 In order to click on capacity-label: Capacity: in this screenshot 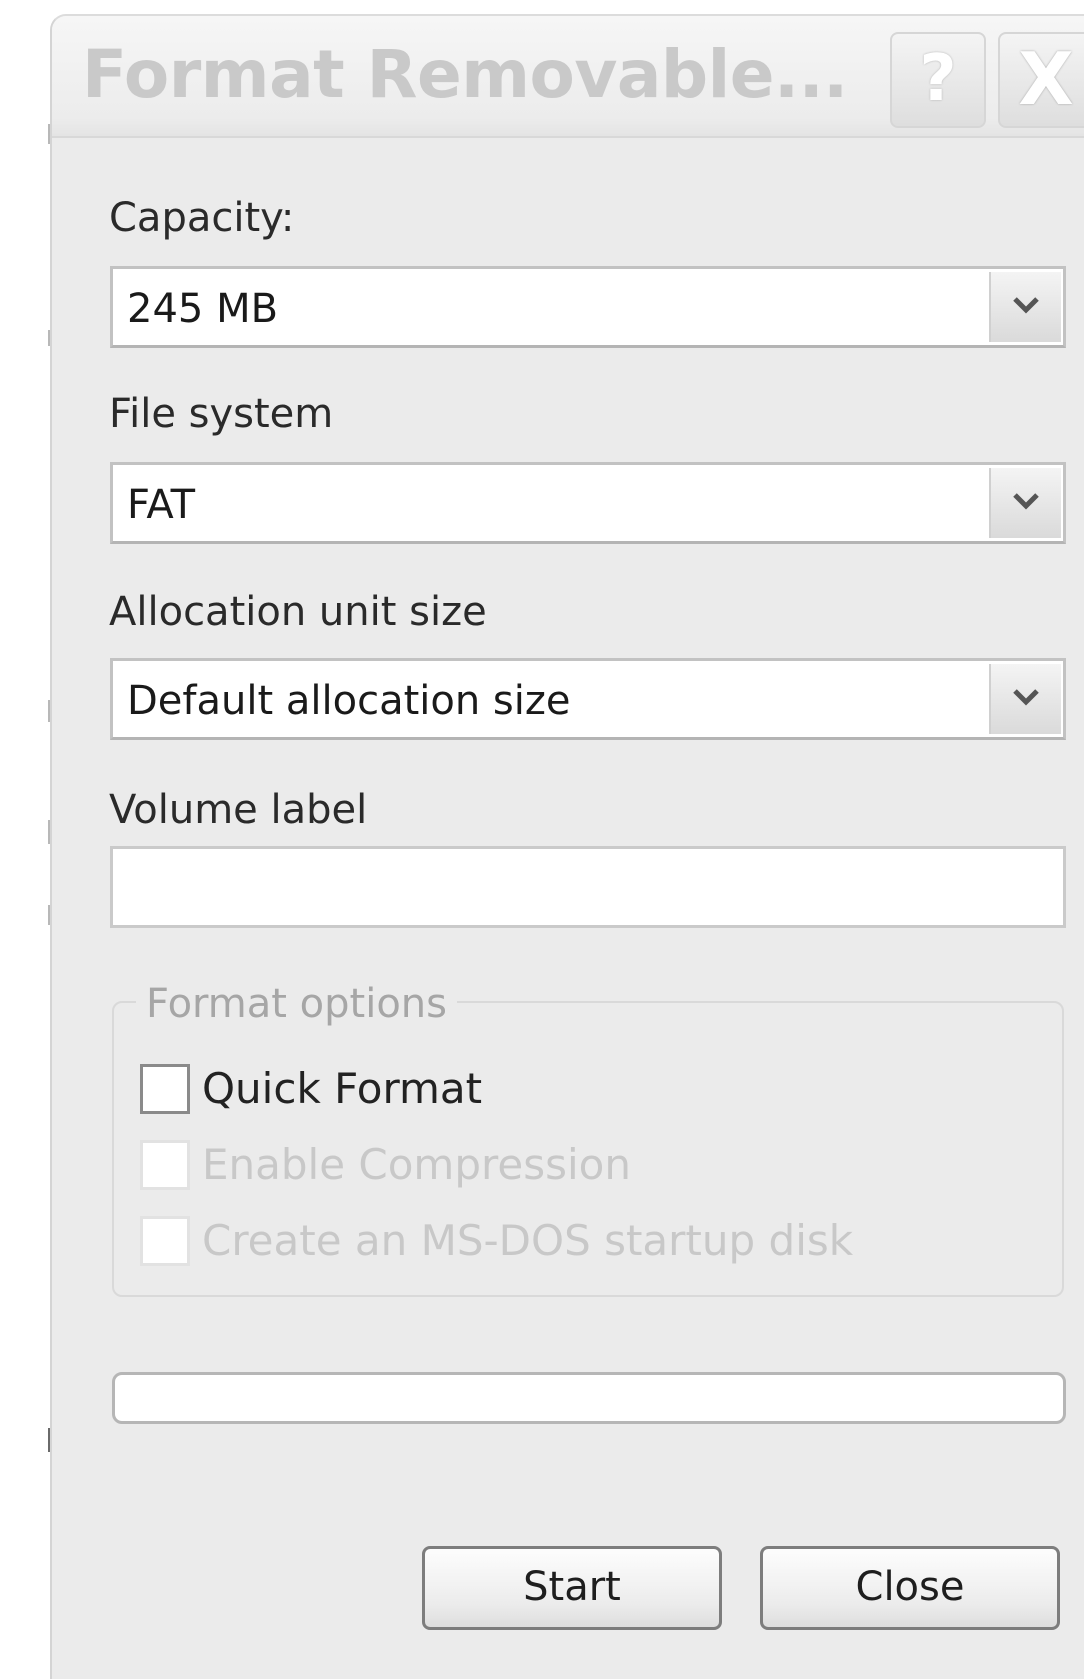, I will do `click(202, 218)`.